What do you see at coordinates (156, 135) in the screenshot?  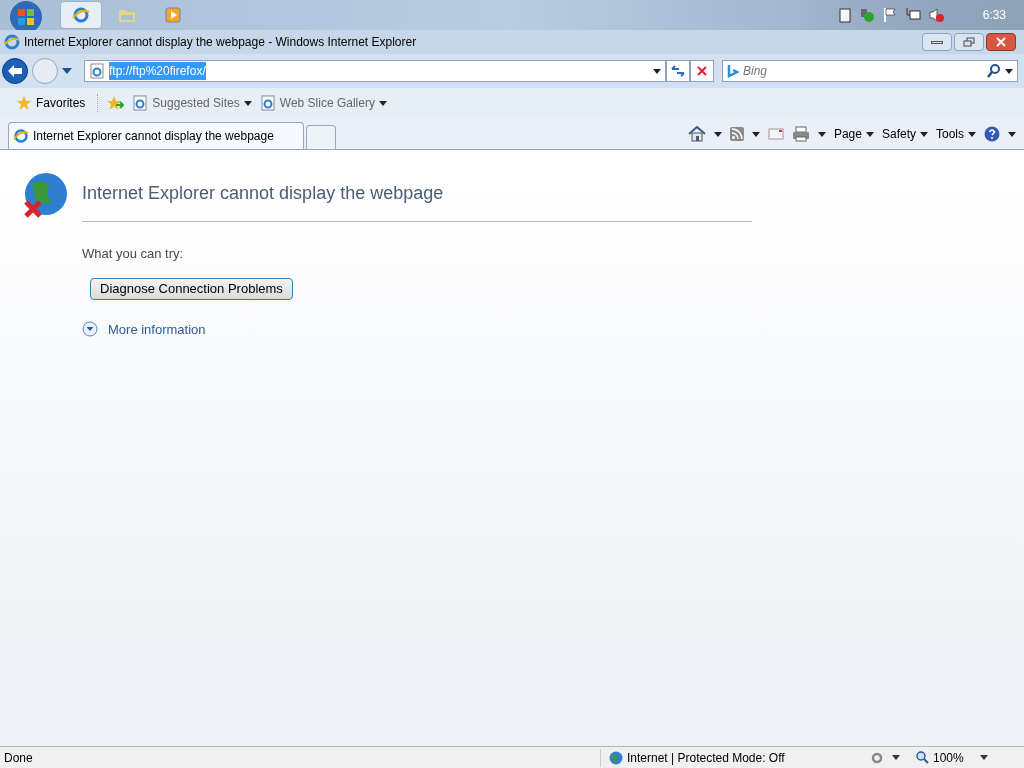 I see `browser-tab: Internet Explorer cannot display the webpage` at bounding box center [156, 135].